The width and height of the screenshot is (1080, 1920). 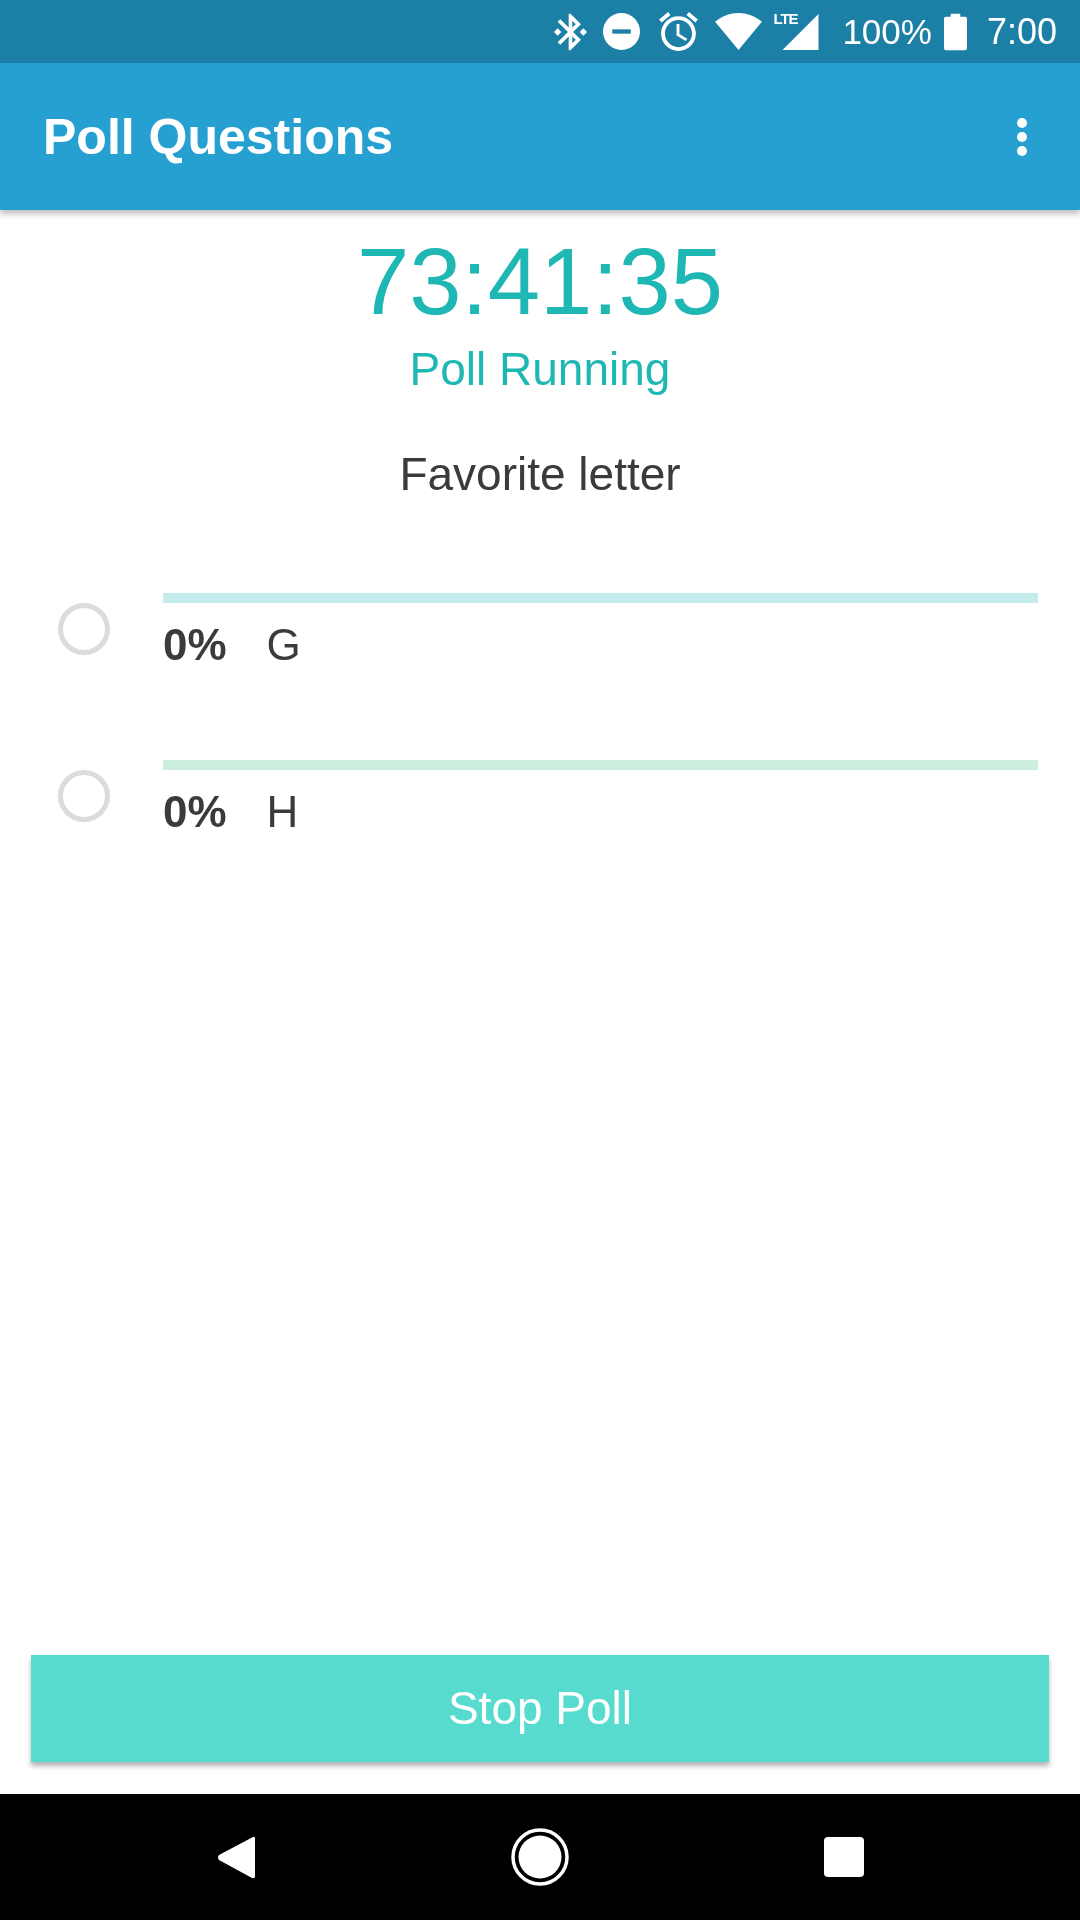 What do you see at coordinates (679, 31) in the screenshot?
I see `alarm-clock-icon` at bounding box center [679, 31].